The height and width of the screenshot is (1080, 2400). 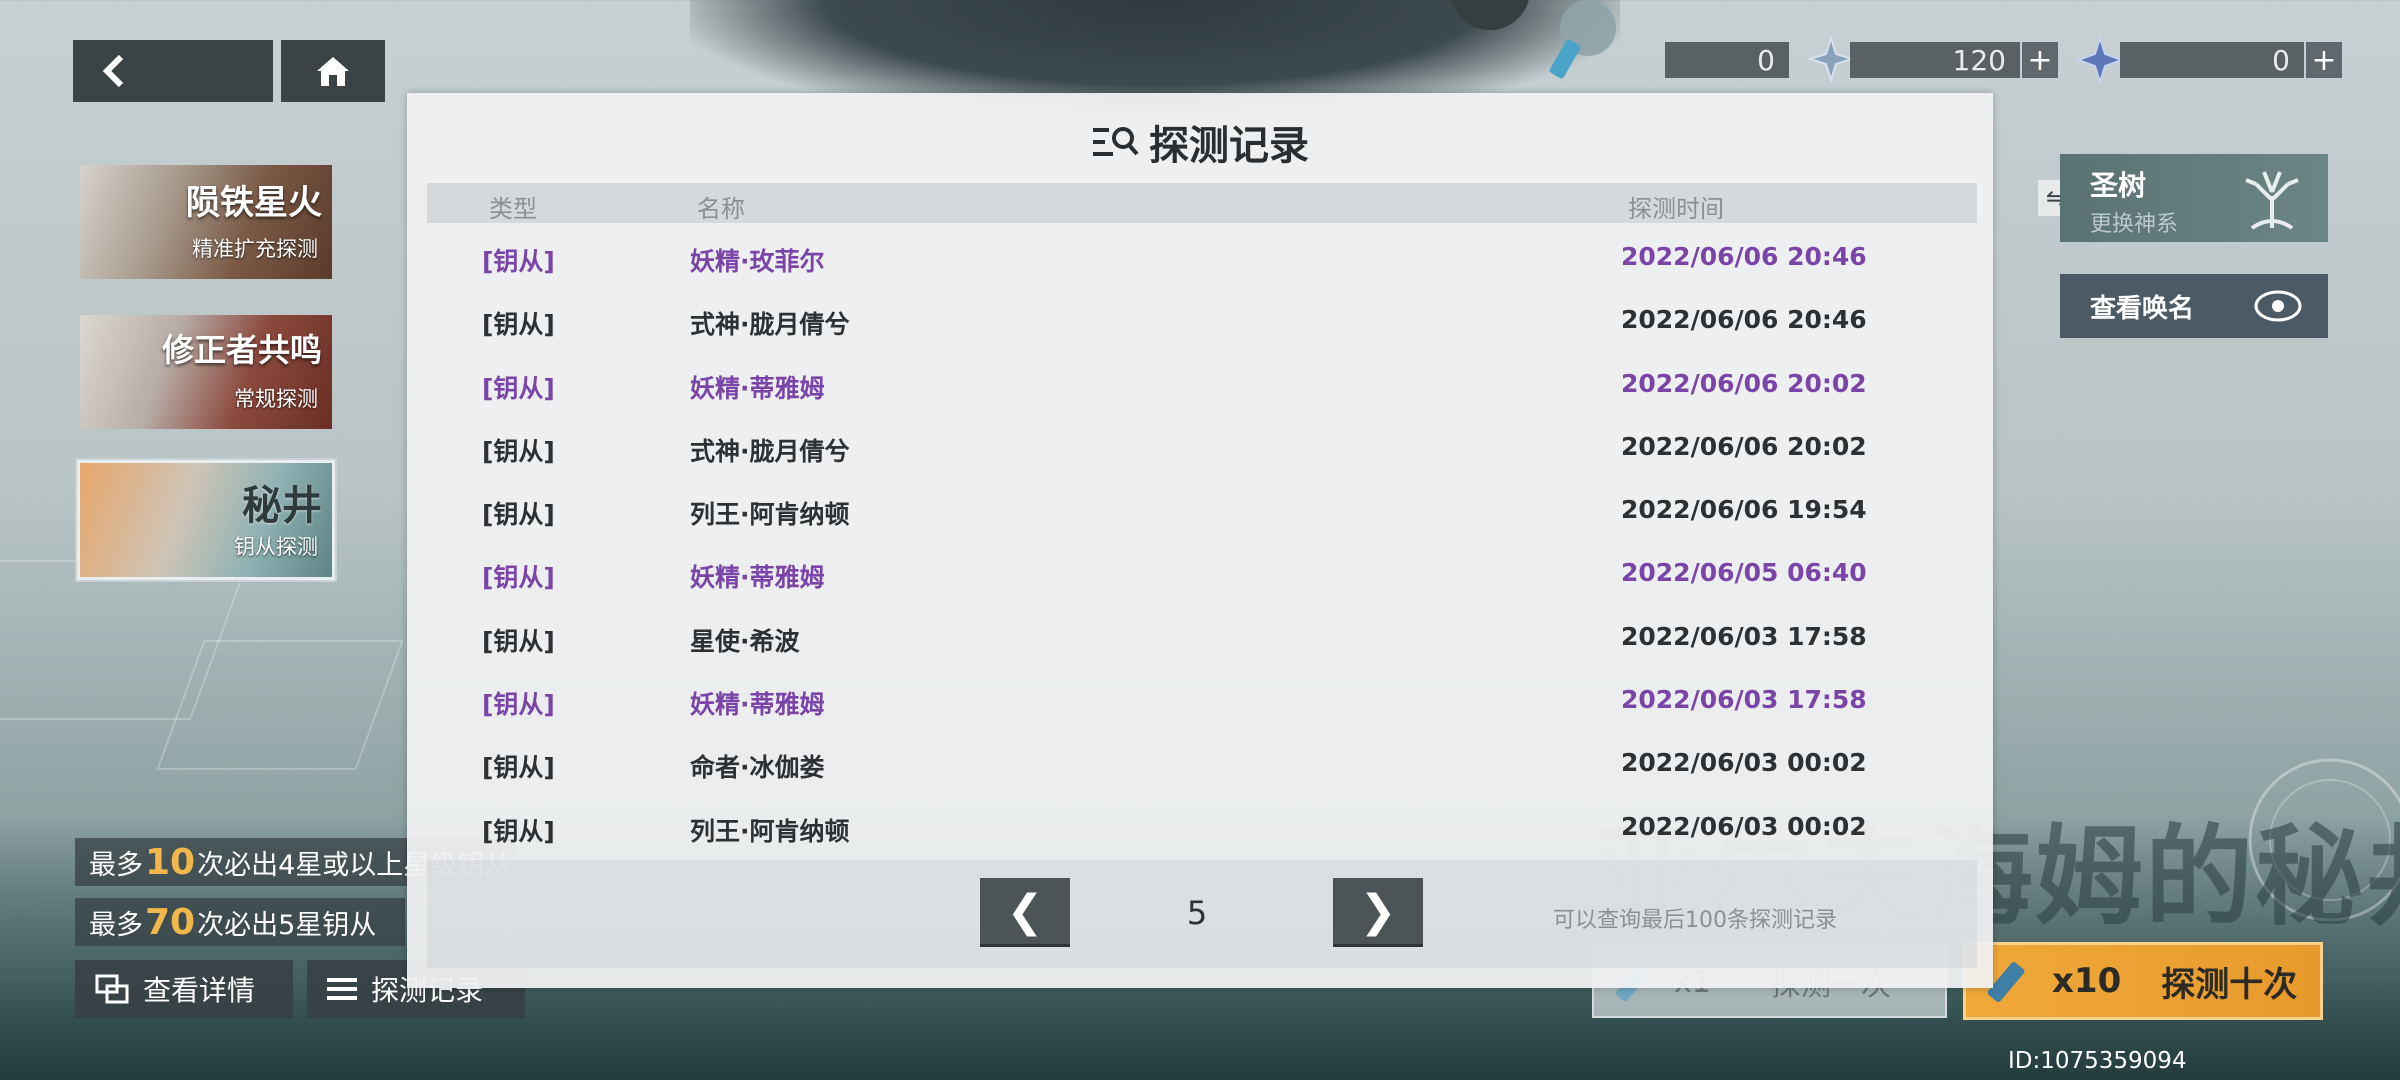 What do you see at coordinates (1744, 510) in the screenshot?
I see `record-time: 2022/06/06 19:54` at bounding box center [1744, 510].